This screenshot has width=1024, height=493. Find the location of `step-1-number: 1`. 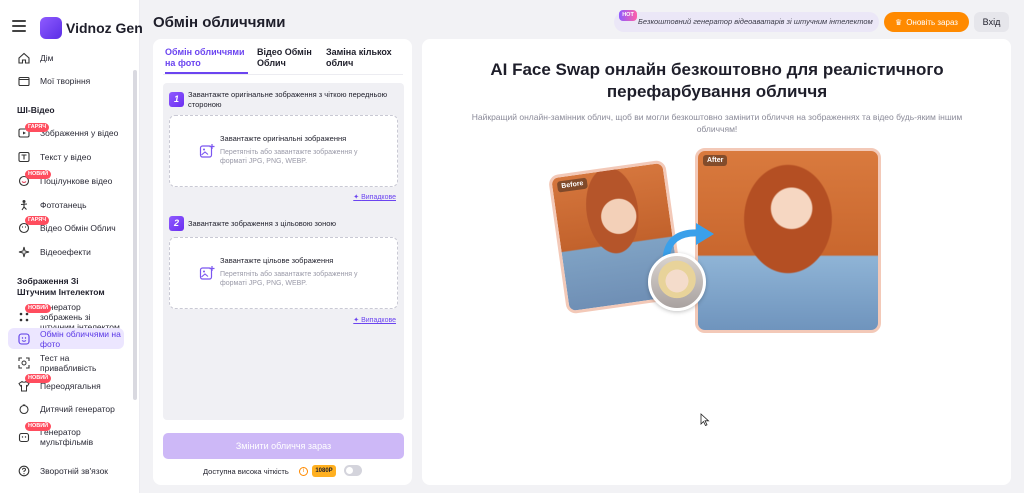

step-1-number: 1 is located at coordinates (176, 99).